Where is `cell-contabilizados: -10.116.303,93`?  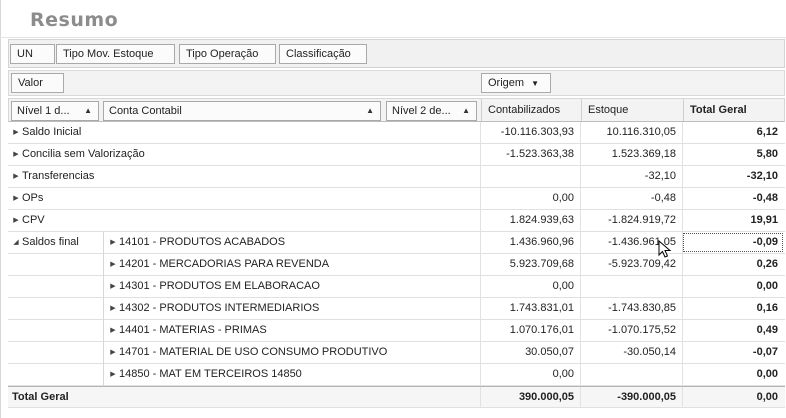 cell-contabilizados: -10.116.303,93 is located at coordinates (530, 132).